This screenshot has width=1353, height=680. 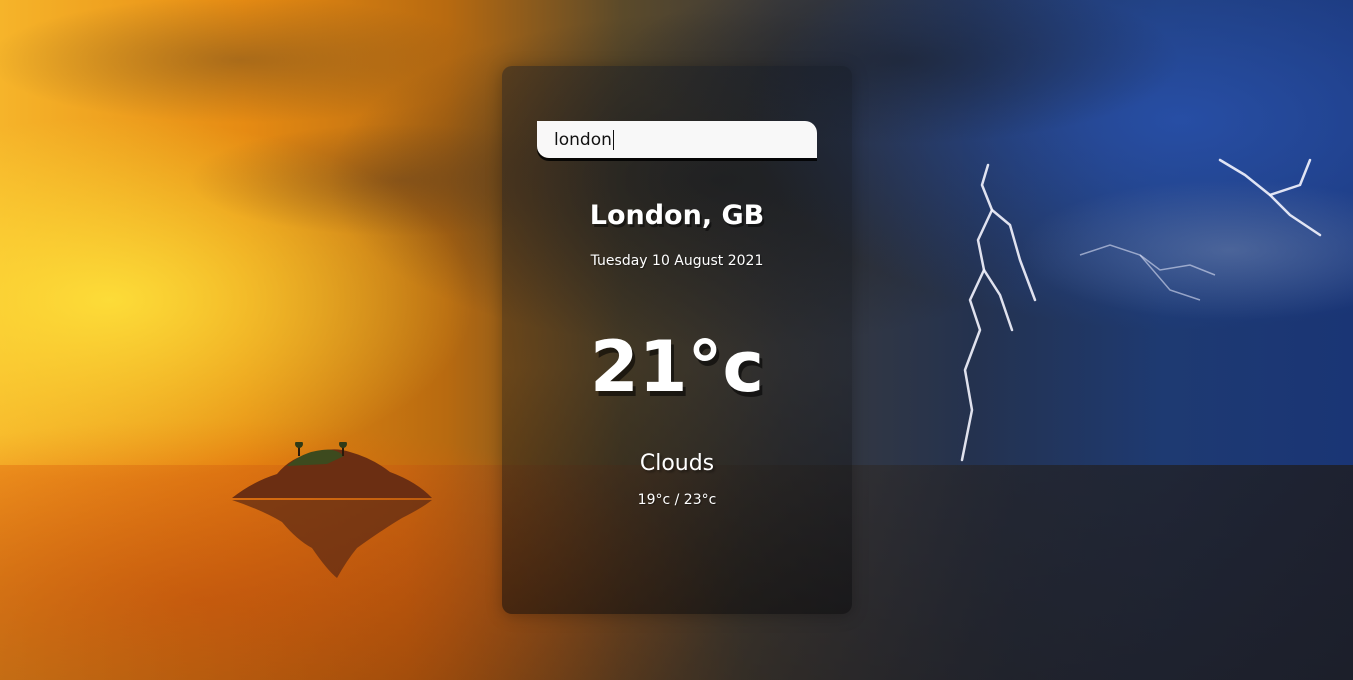 What do you see at coordinates (677, 261) in the screenshot?
I see `current-date: Tuesday 10 August 2021` at bounding box center [677, 261].